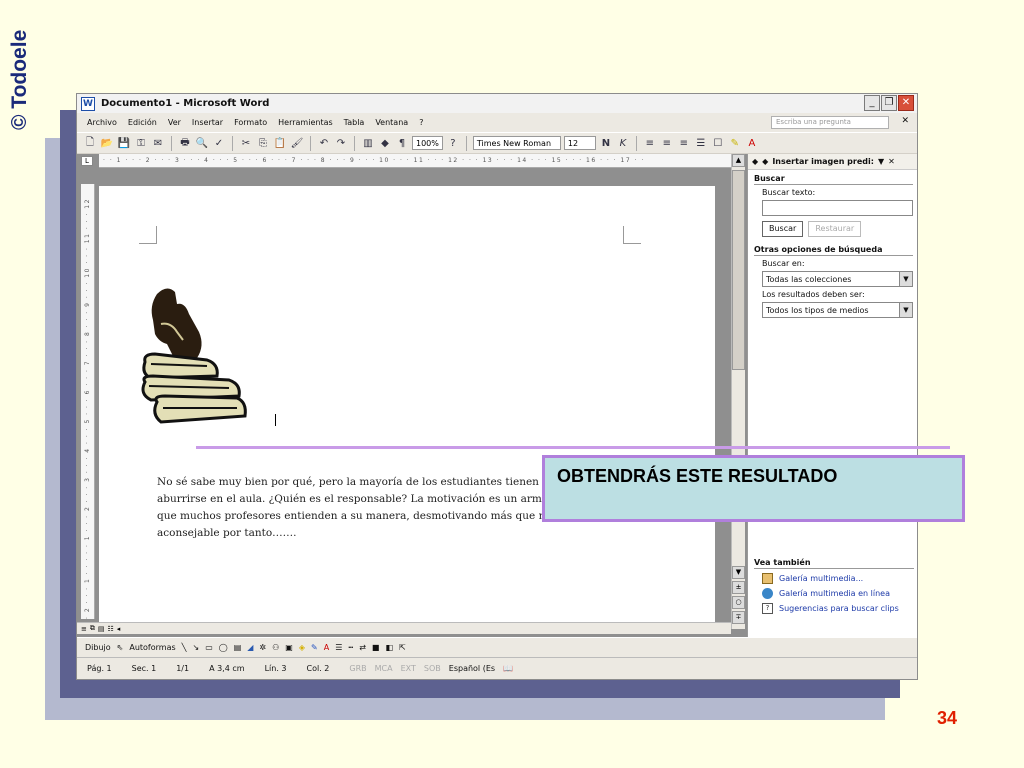 The width and height of the screenshot is (1024, 768). What do you see at coordinates (402, 143) in the screenshot?
I see `show-formatting-icon: ¶` at bounding box center [402, 143].